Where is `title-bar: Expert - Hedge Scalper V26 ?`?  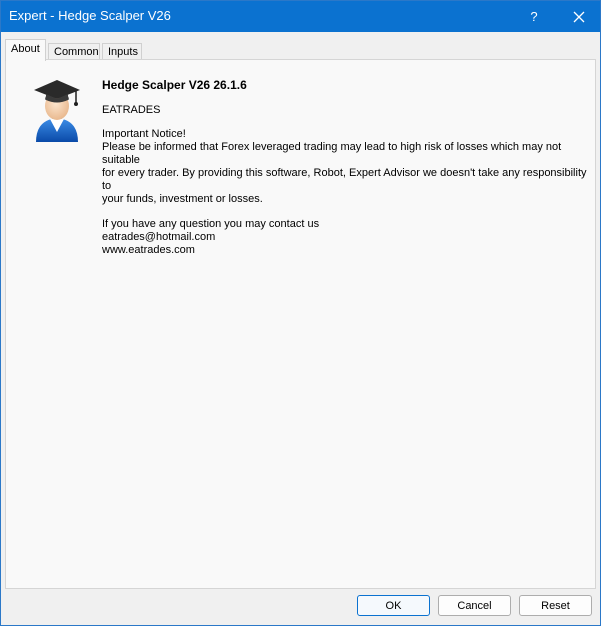 title-bar: Expert - Hedge Scalper V26 ? is located at coordinates (300, 16).